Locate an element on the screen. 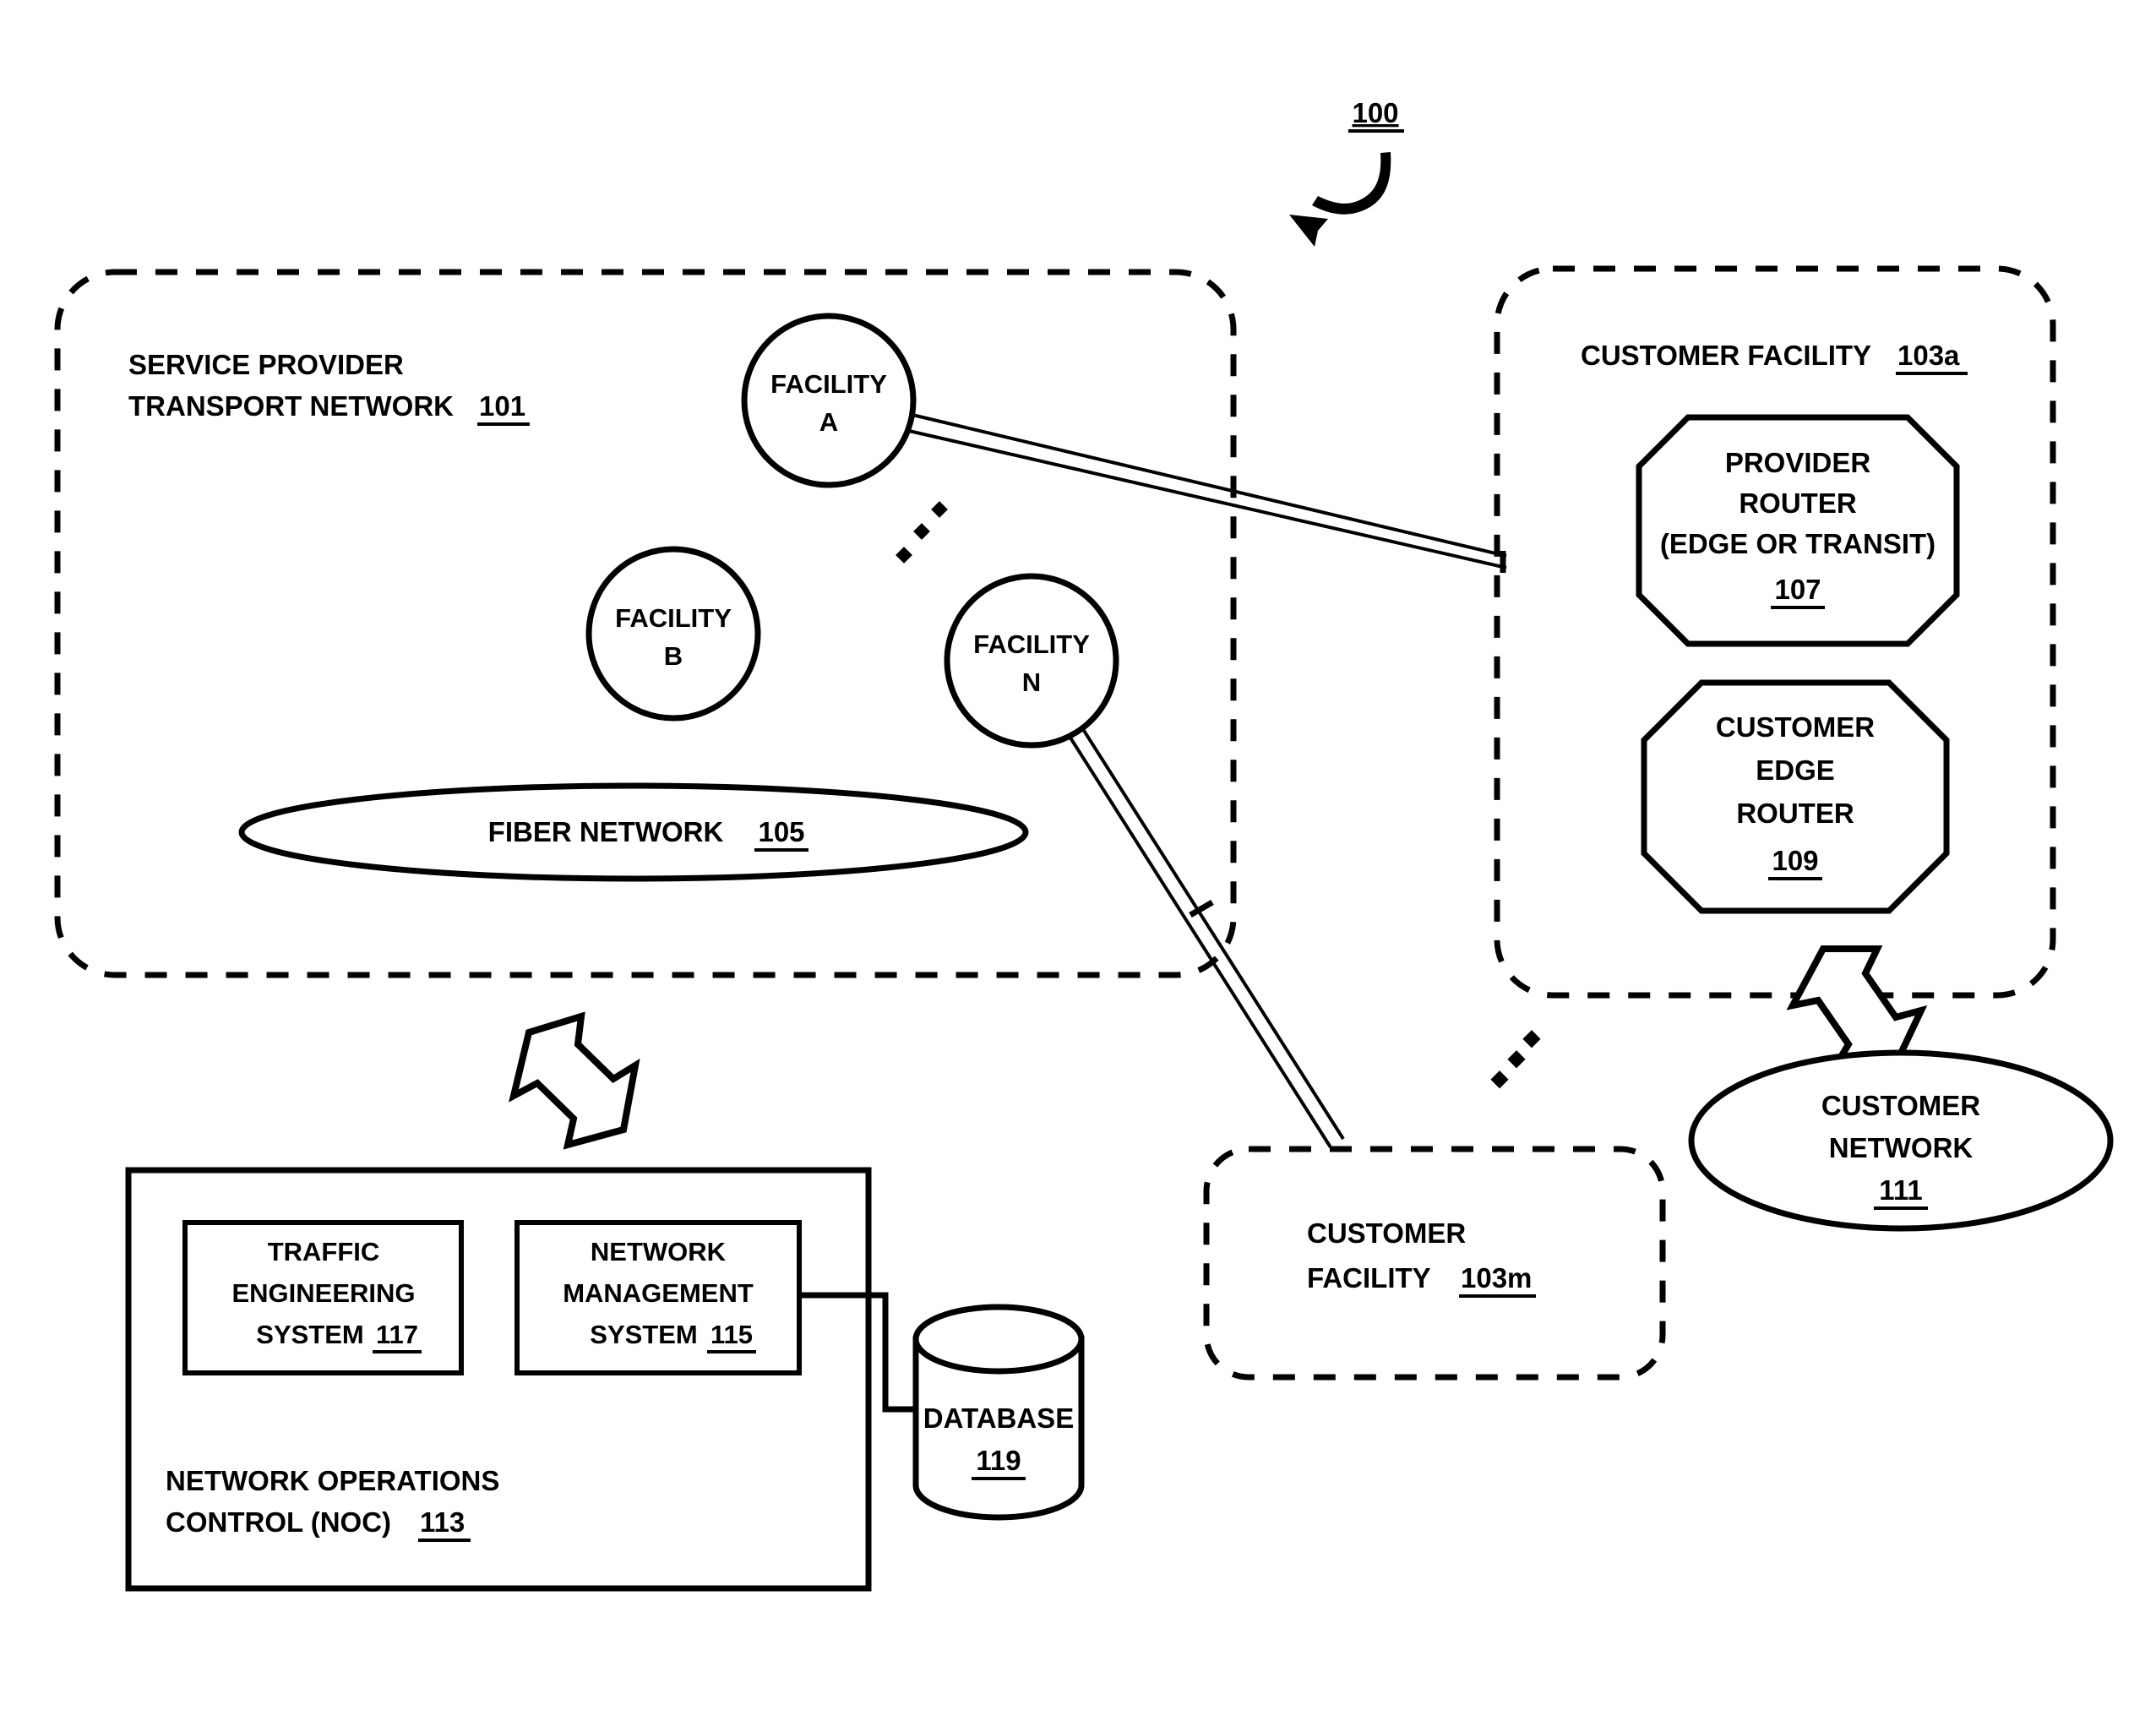 The width and height of the screenshot is (2156, 1732). traffic-engineering-ref: 117 is located at coordinates (397, 1334).